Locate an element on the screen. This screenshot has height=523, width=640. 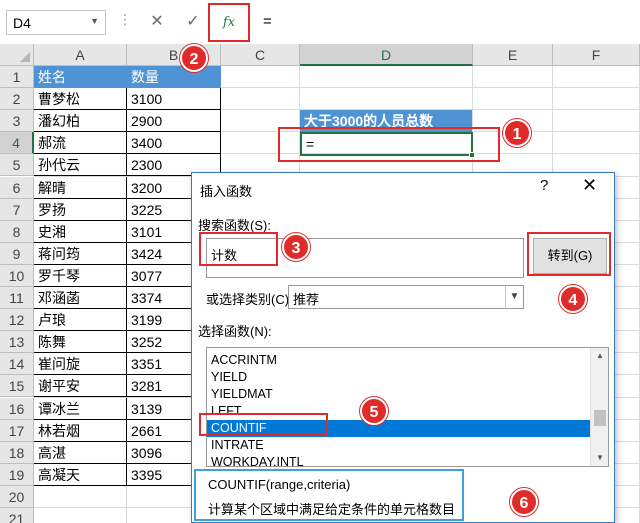
row-header-11: 11 is located at coordinates (17, 298).